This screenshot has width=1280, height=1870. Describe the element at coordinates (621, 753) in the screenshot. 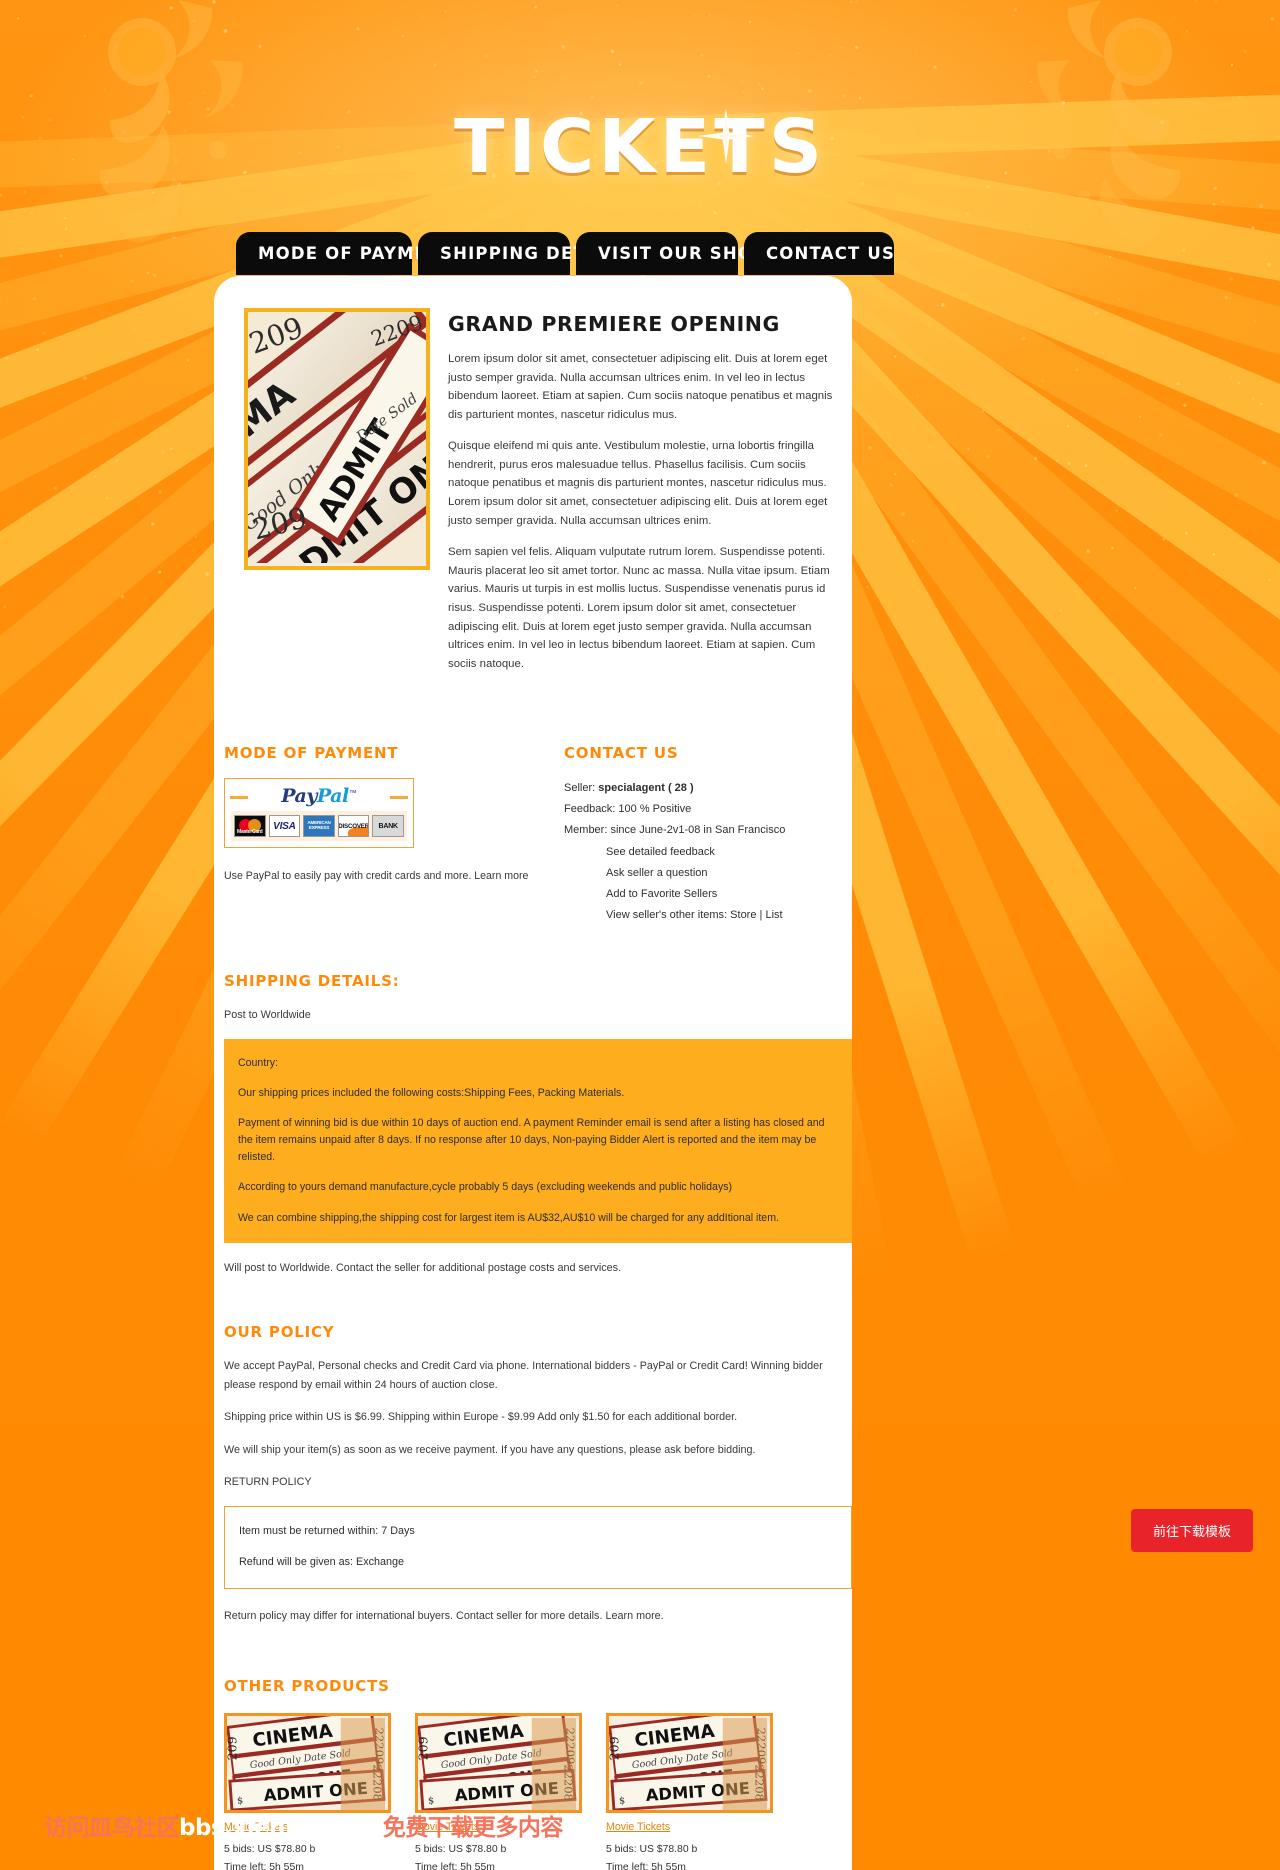

I see `contact-us-heading: CONTACT US` at that location.